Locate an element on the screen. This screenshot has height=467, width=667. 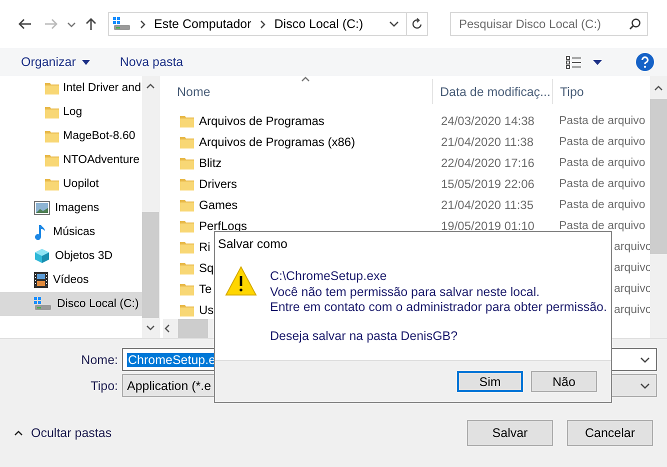
sidebar-item: Imagens is located at coordinates (71, 208).